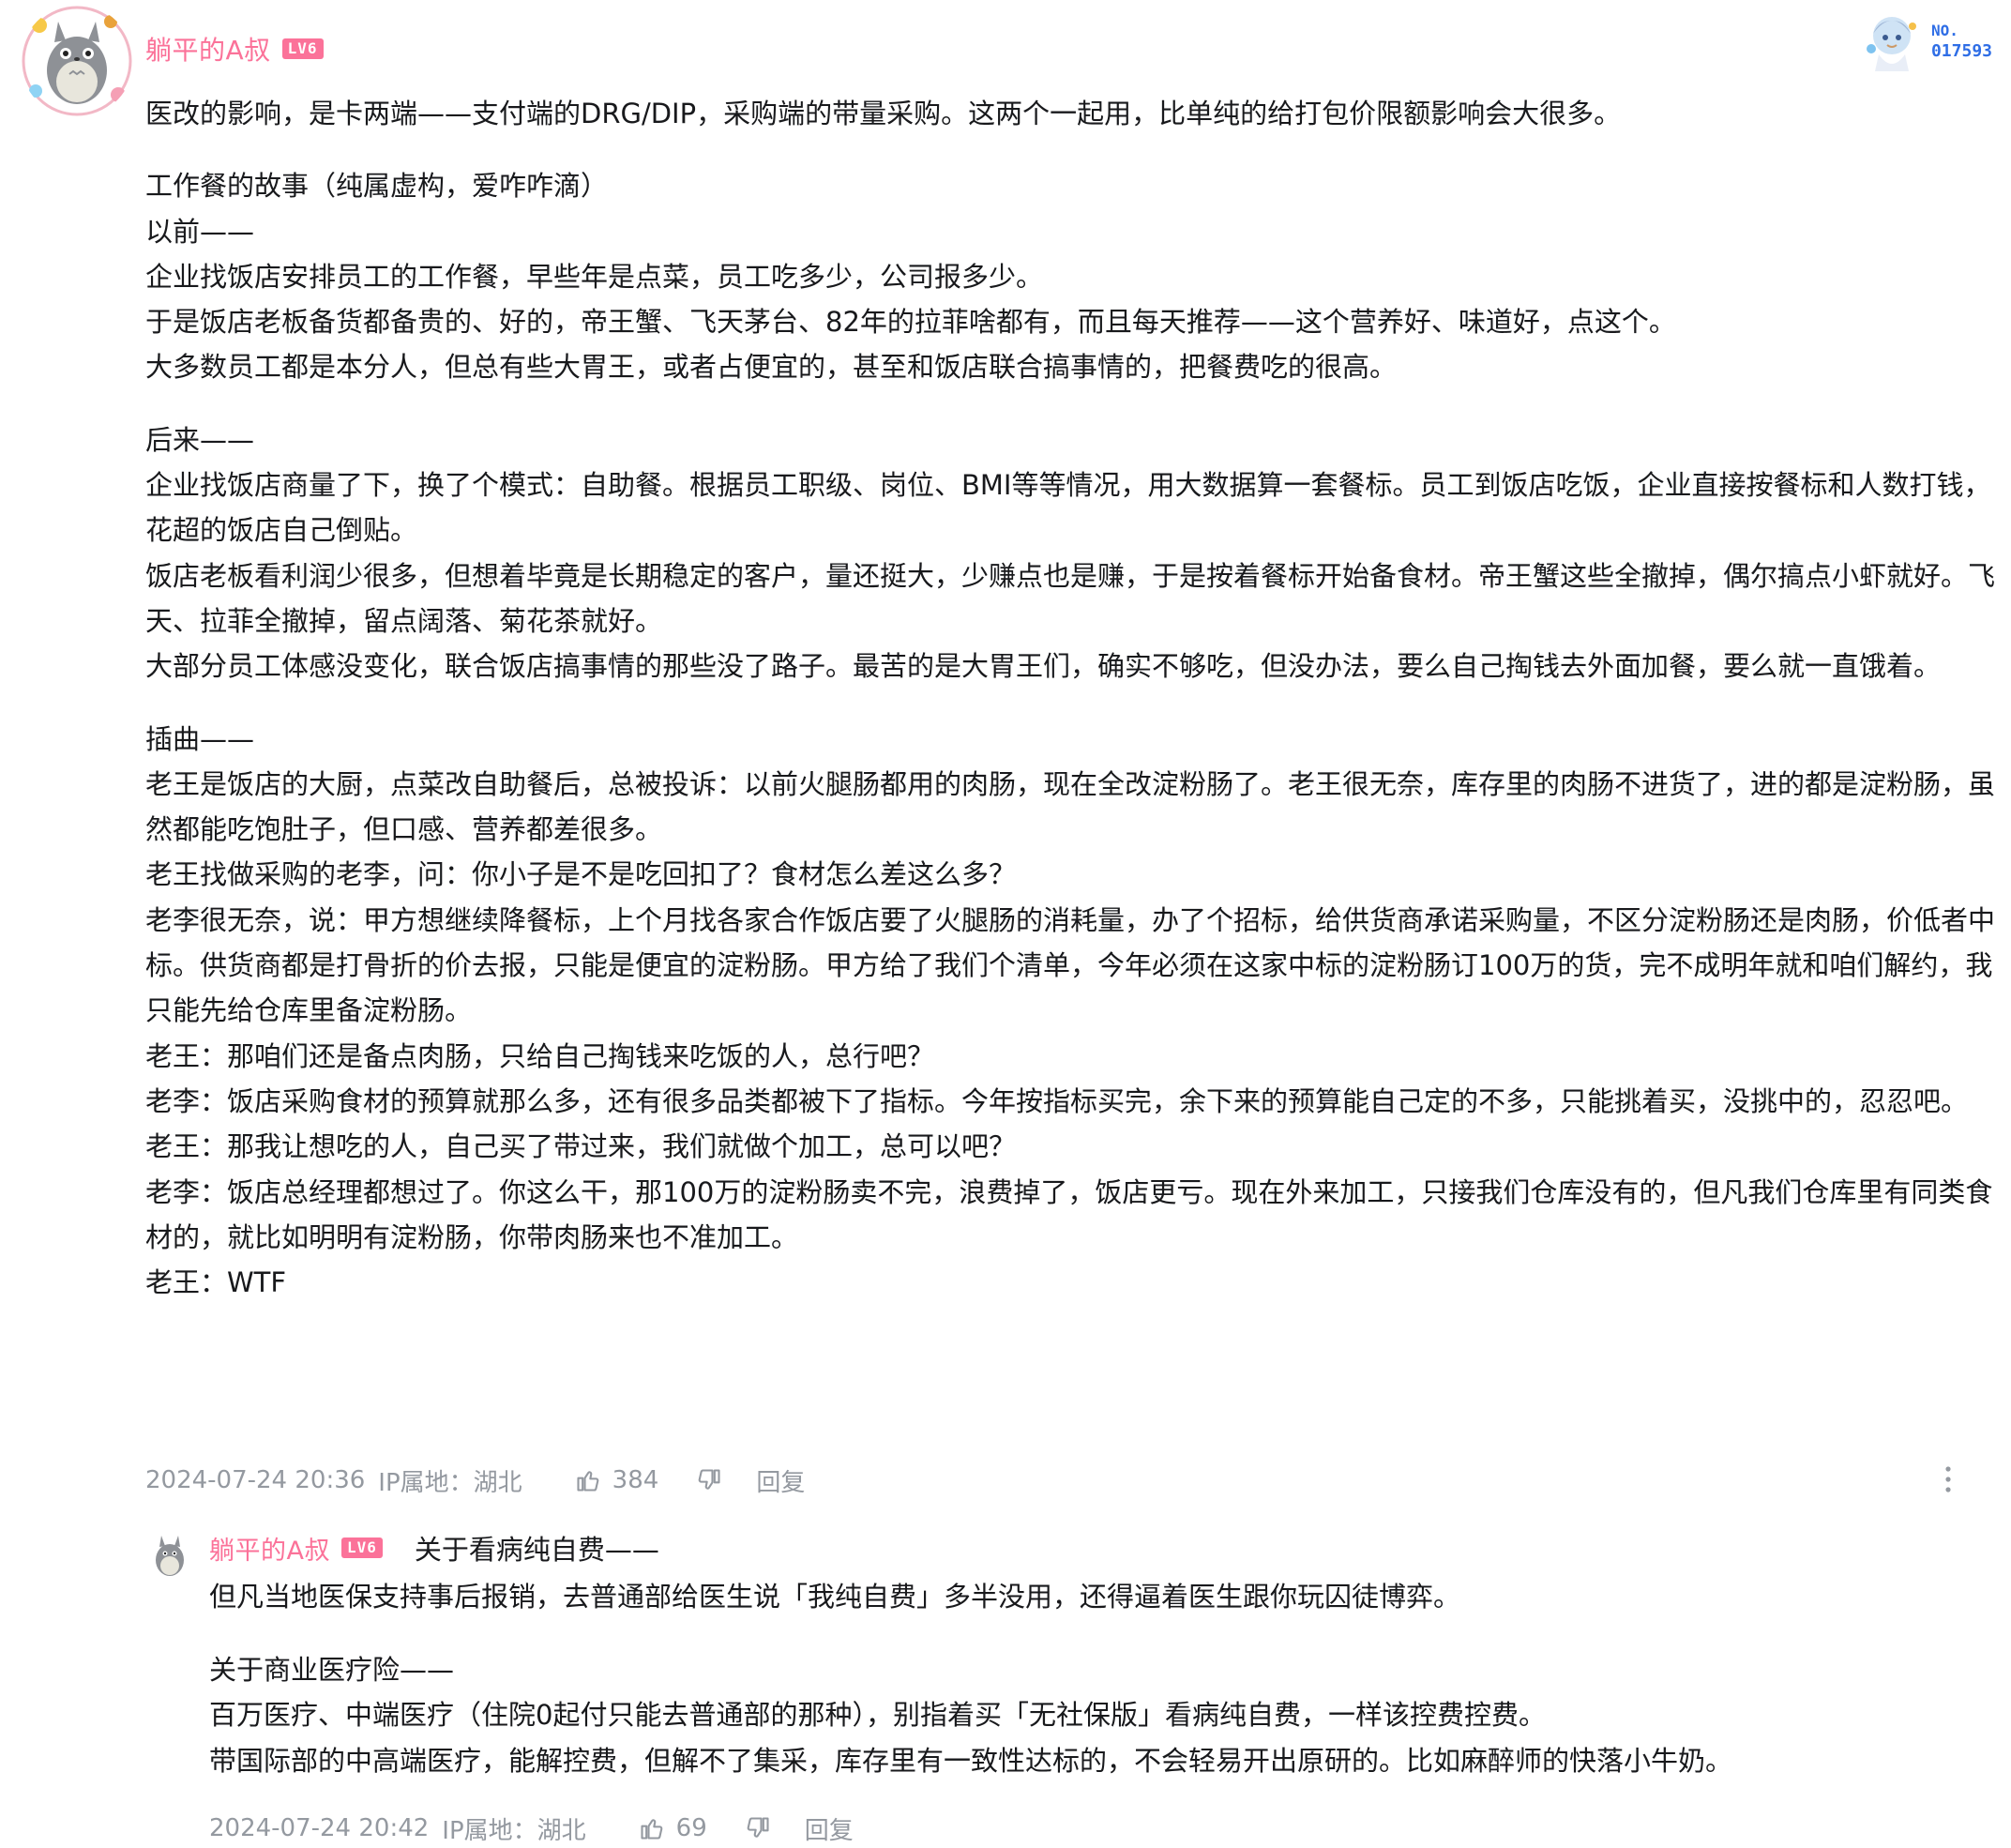 This screenshot has height=1848, width=2011. What do you see at coordinates (581, 1146) in the screenshot?
I see `content-paragraph: 老王：那我让想吃的人，自己买了带过来，我们就做个加工，总可以吧？` at bounding box center [581, 1146].